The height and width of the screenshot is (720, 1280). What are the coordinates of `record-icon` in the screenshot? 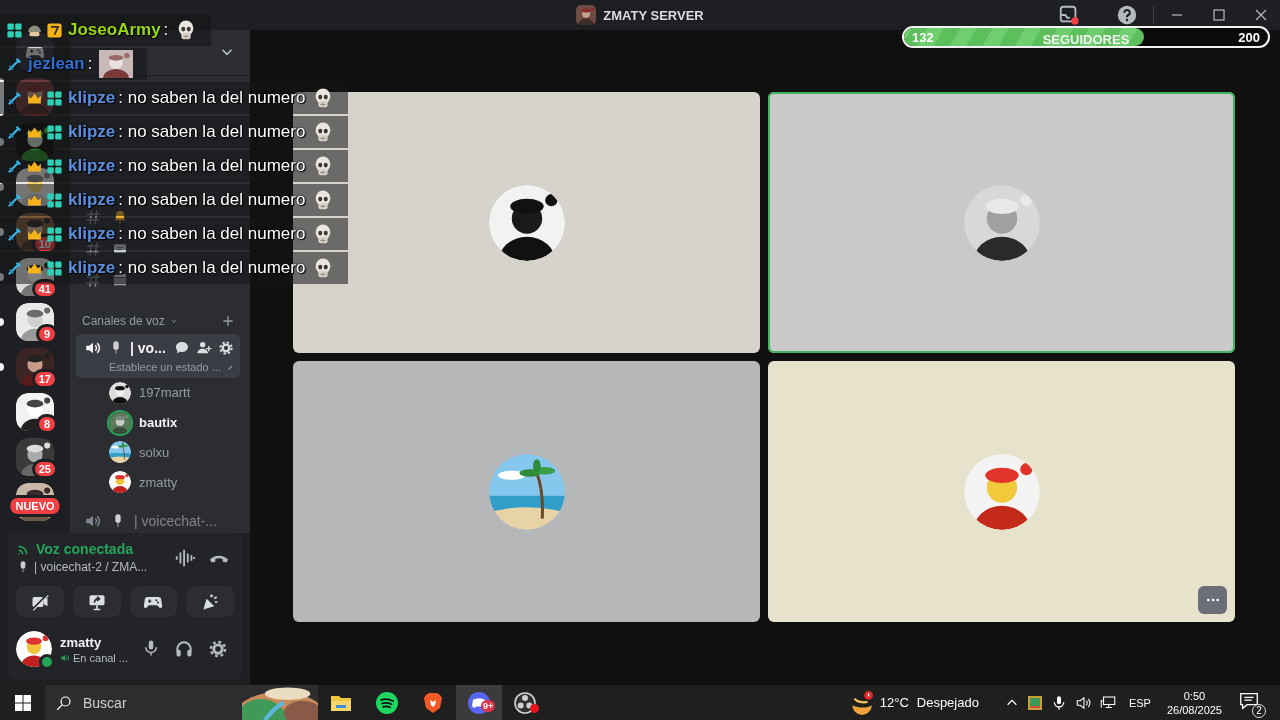 It's located at (525, 702).